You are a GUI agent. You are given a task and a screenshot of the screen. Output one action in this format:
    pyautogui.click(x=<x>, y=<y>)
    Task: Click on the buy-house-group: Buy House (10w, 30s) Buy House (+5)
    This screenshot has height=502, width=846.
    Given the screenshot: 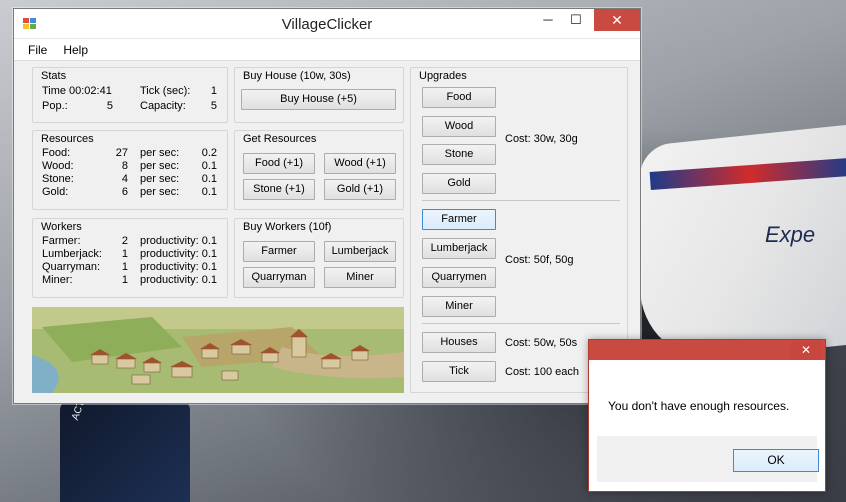 What is the action you would take?
    pyautogui.click(x=319, y=95)
    